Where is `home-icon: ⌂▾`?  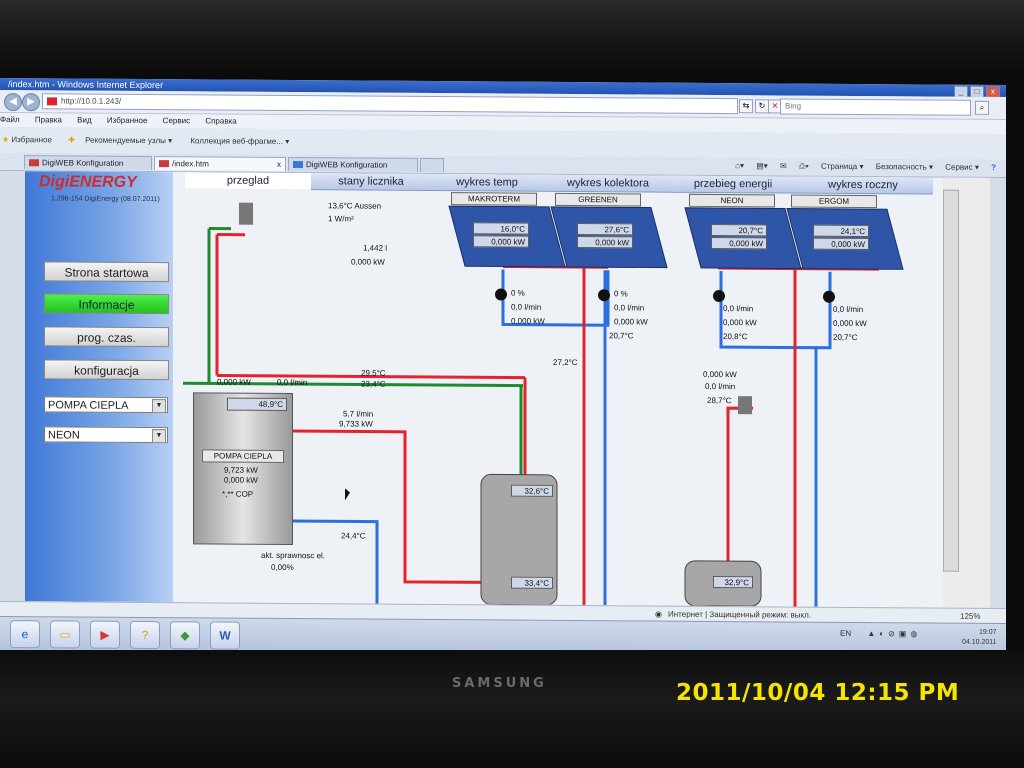 home-icon: ⌂▾ is located at coordinates (739, 165).